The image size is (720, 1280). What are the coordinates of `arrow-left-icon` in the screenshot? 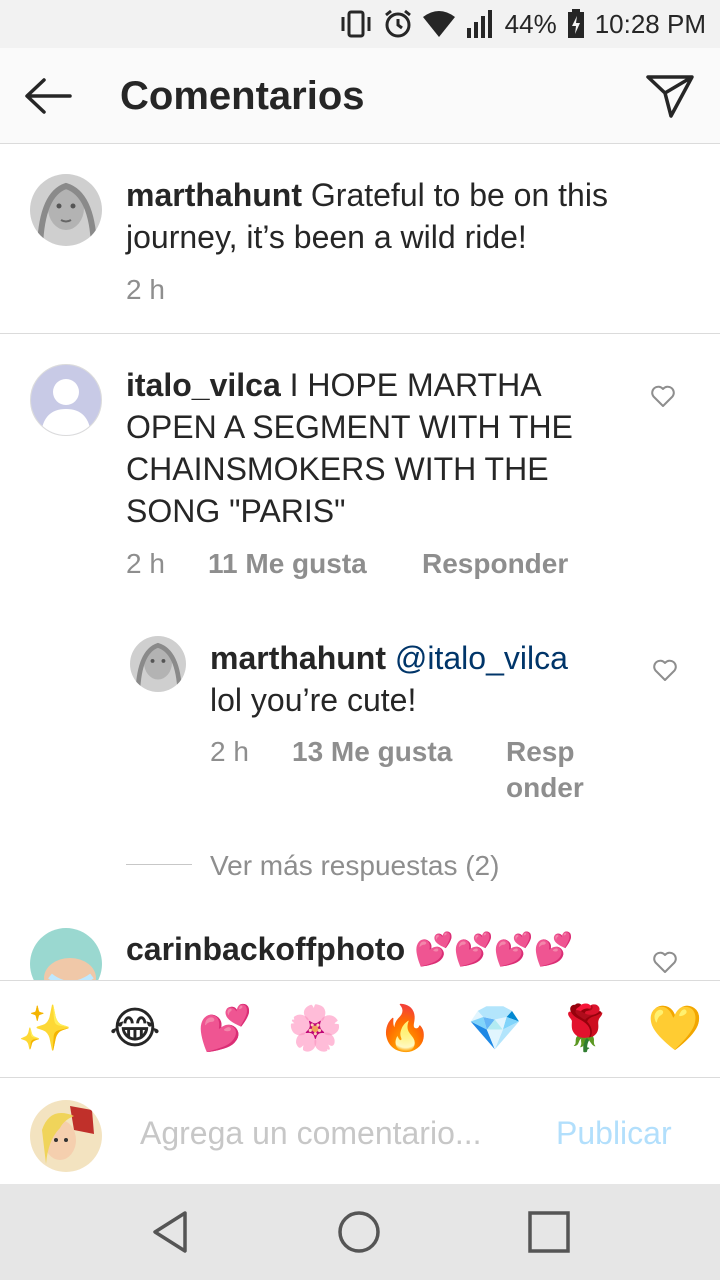 It's located at (48, 96).